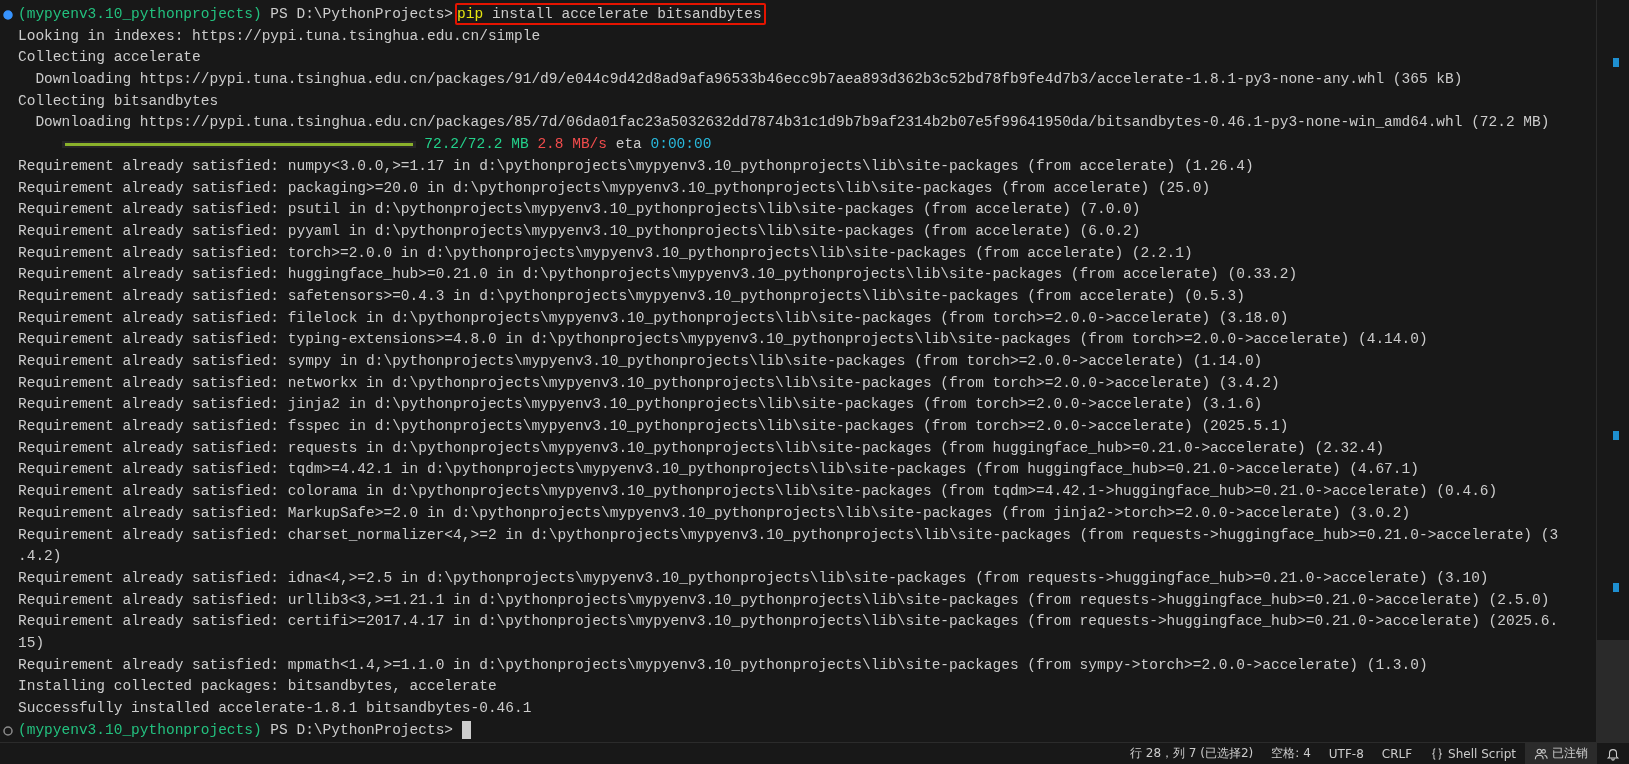 The width and height of the screenshot is (1629, 764). What do you see at coordinates (723, 664) in the screenshot?
I see `output-line: Requirement already satisfied: mpmath<1.4,>=1.1.0 in d:\pythonprojects\mypyenv3.10_pythonprojects\lib\site-packages (from sympy->torch>=2.0.0->accelerate) (1.3.0)` at bounding box center [723, 664].